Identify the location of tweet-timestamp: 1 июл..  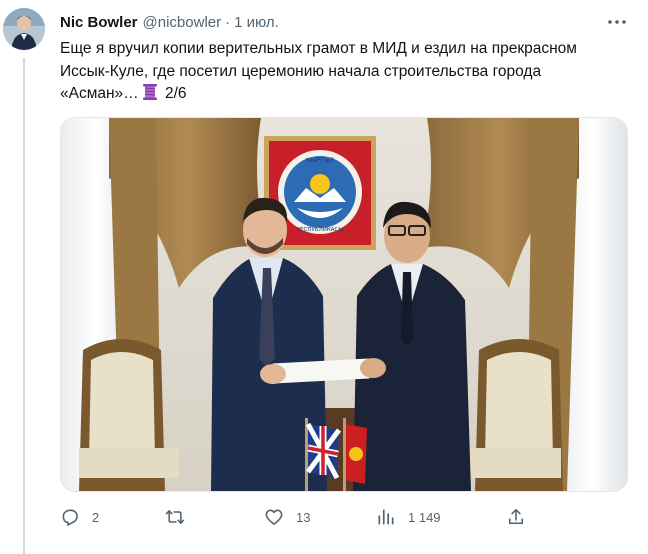
(256, 22).